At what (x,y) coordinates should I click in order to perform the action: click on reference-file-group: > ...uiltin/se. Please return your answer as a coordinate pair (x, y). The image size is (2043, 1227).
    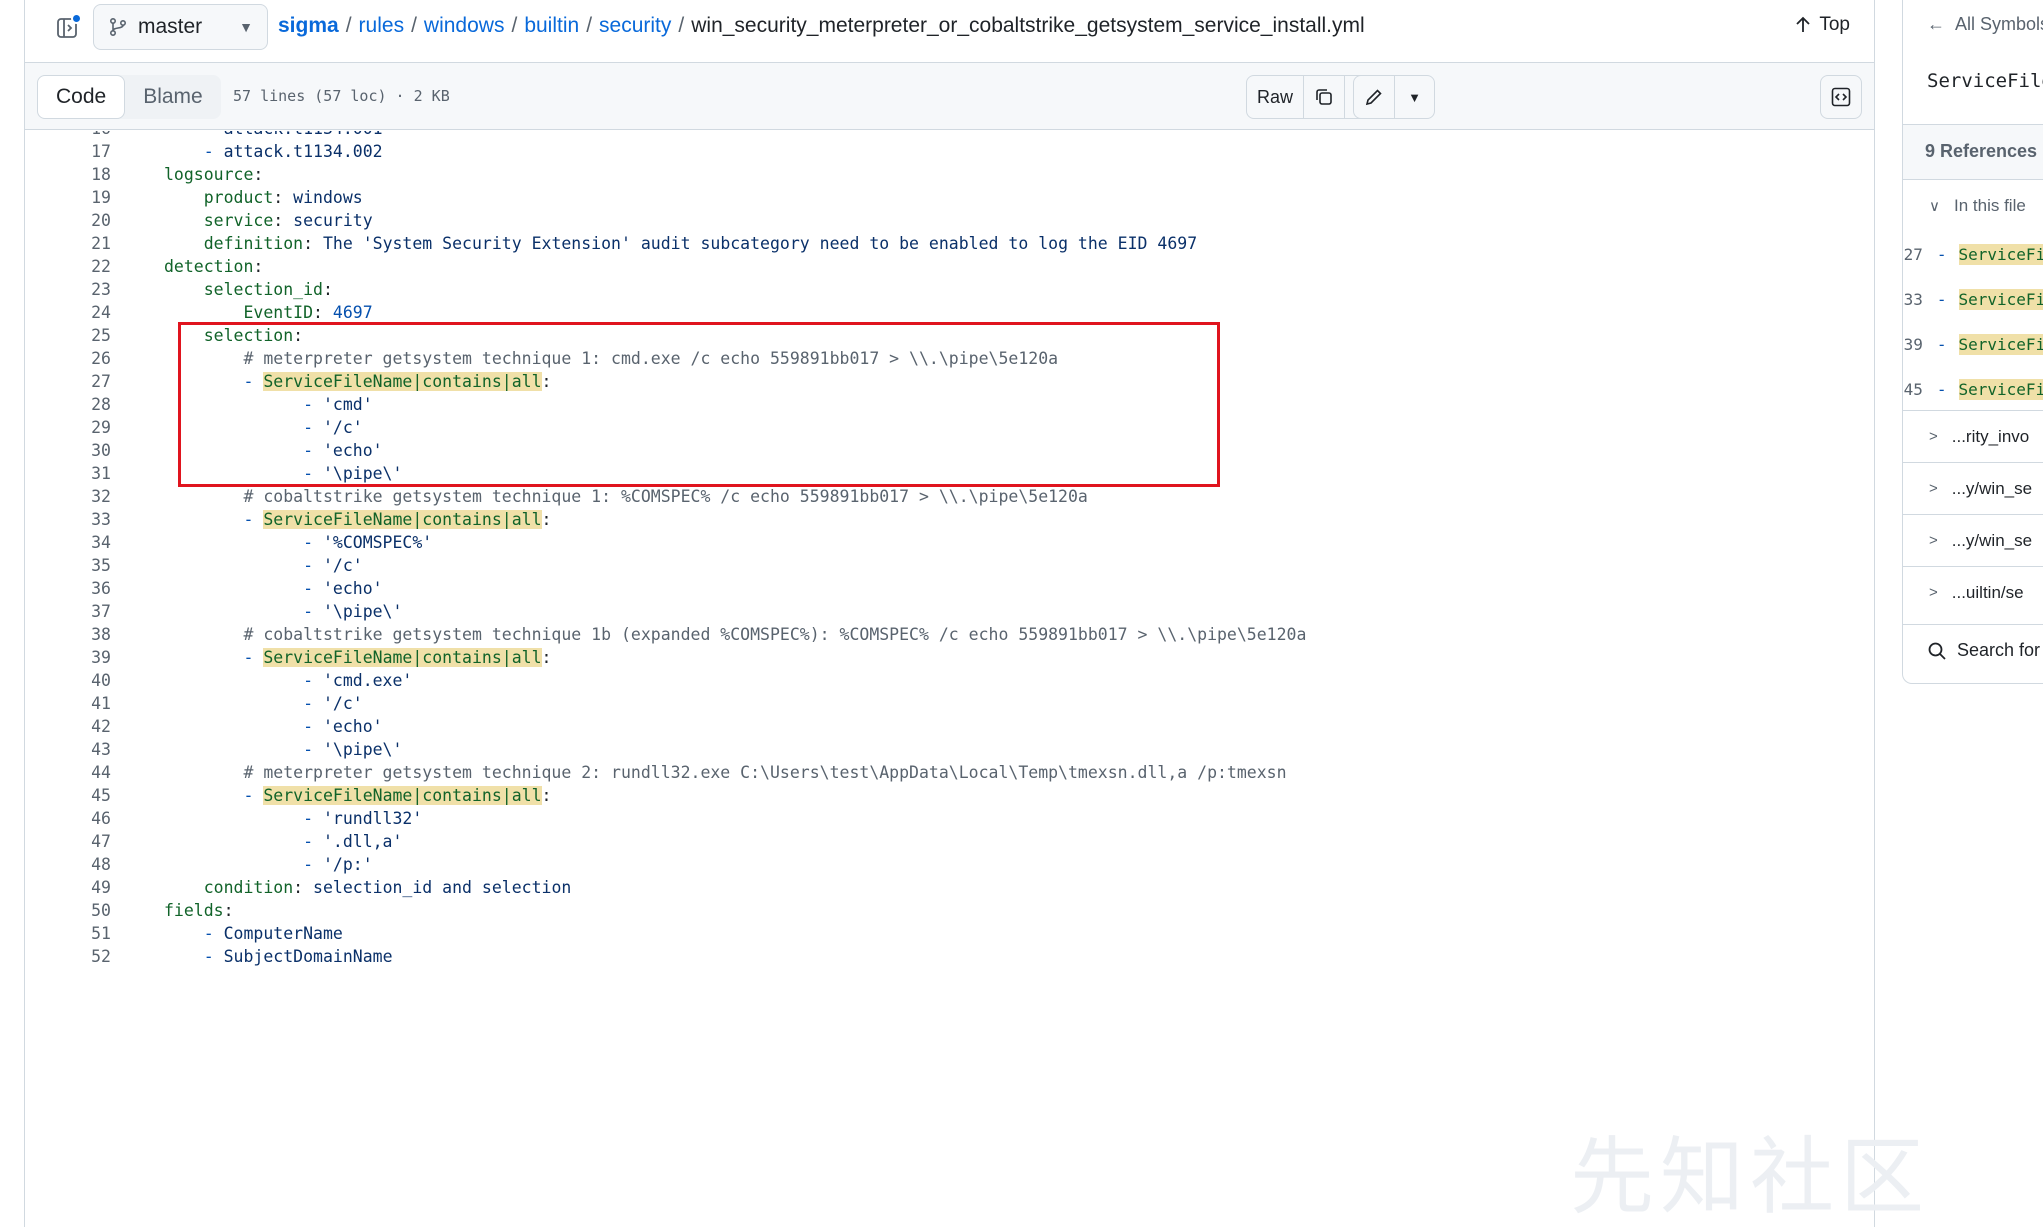
    Looking at the image, I should click on (1973, 592).